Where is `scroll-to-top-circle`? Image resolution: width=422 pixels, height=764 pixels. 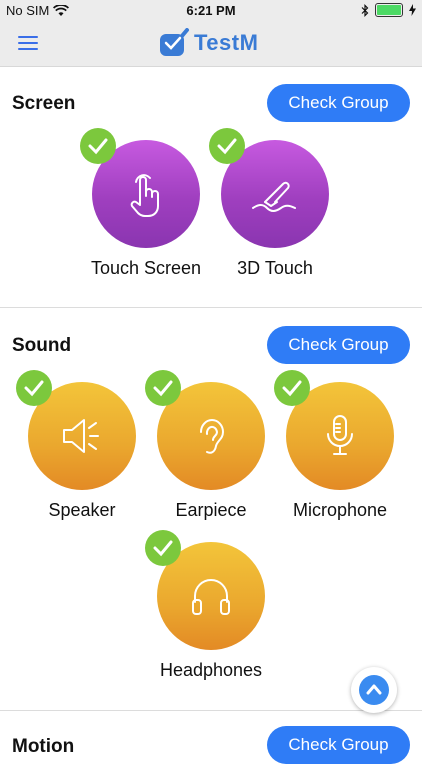 scroll-to-top-circle is located at coordinates (374, 690).